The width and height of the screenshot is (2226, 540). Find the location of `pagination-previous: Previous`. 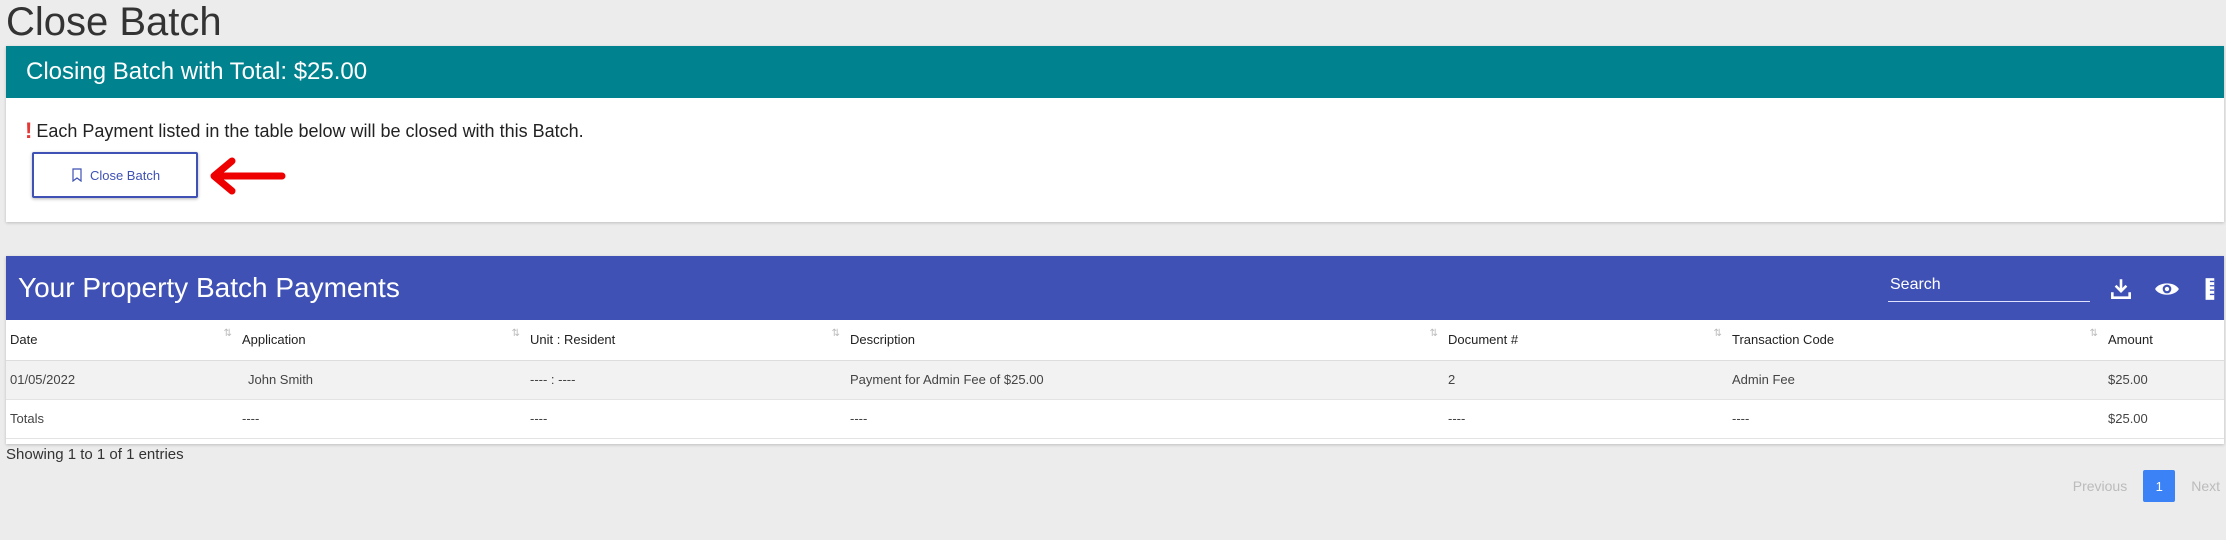

pagination-previous: Previous is located at coordinates (2100, 486).